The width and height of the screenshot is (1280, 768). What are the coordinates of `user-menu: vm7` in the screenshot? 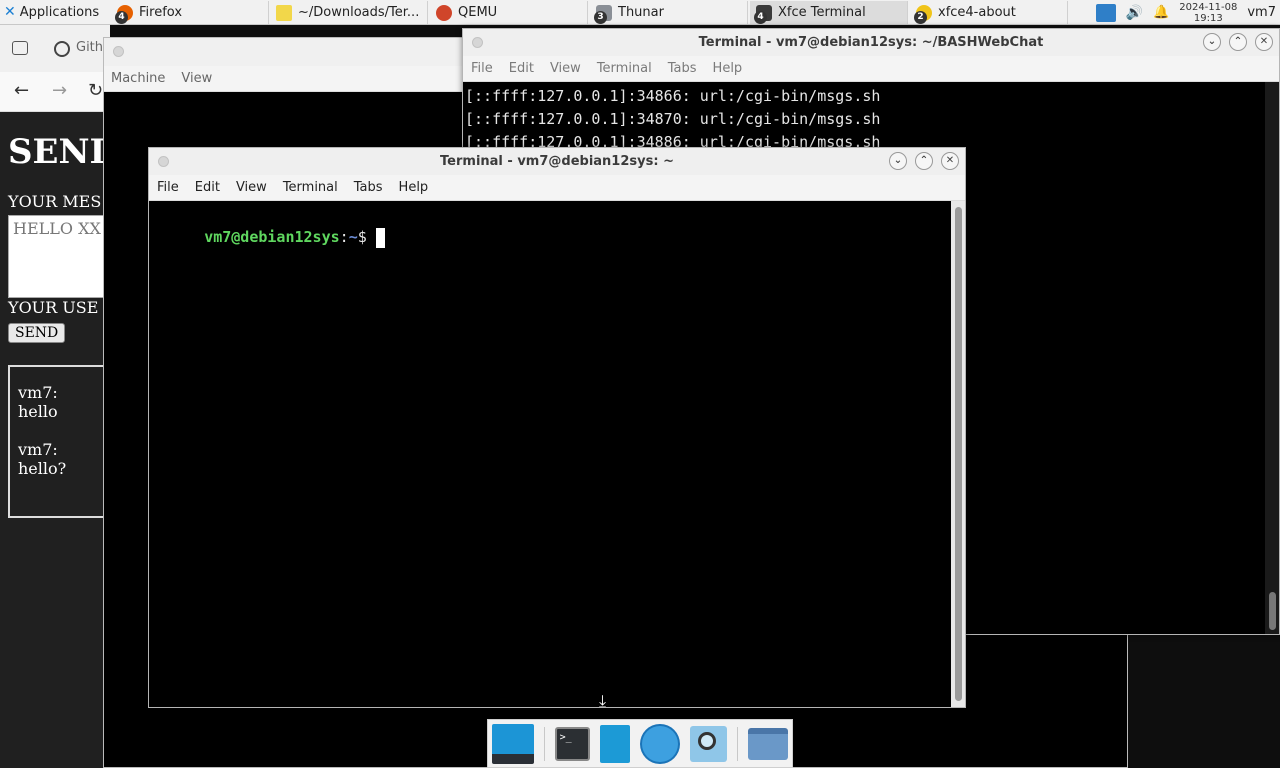 It's located at (1261, 12).